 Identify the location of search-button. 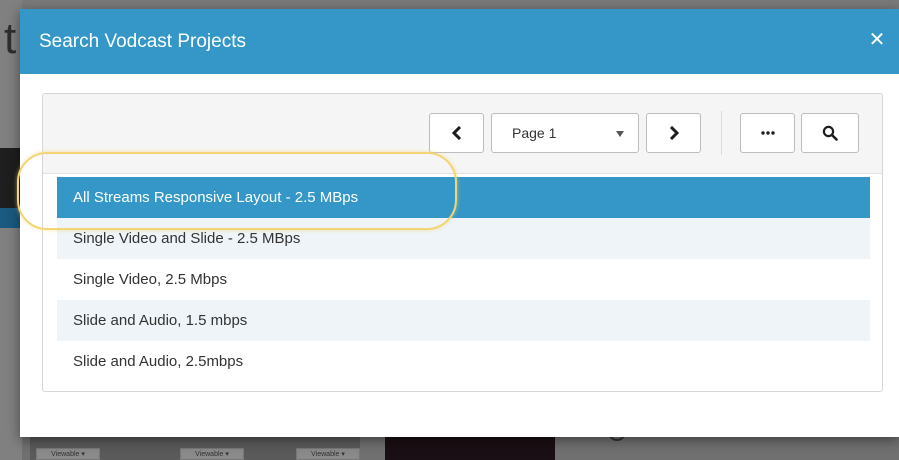
(830, 133).